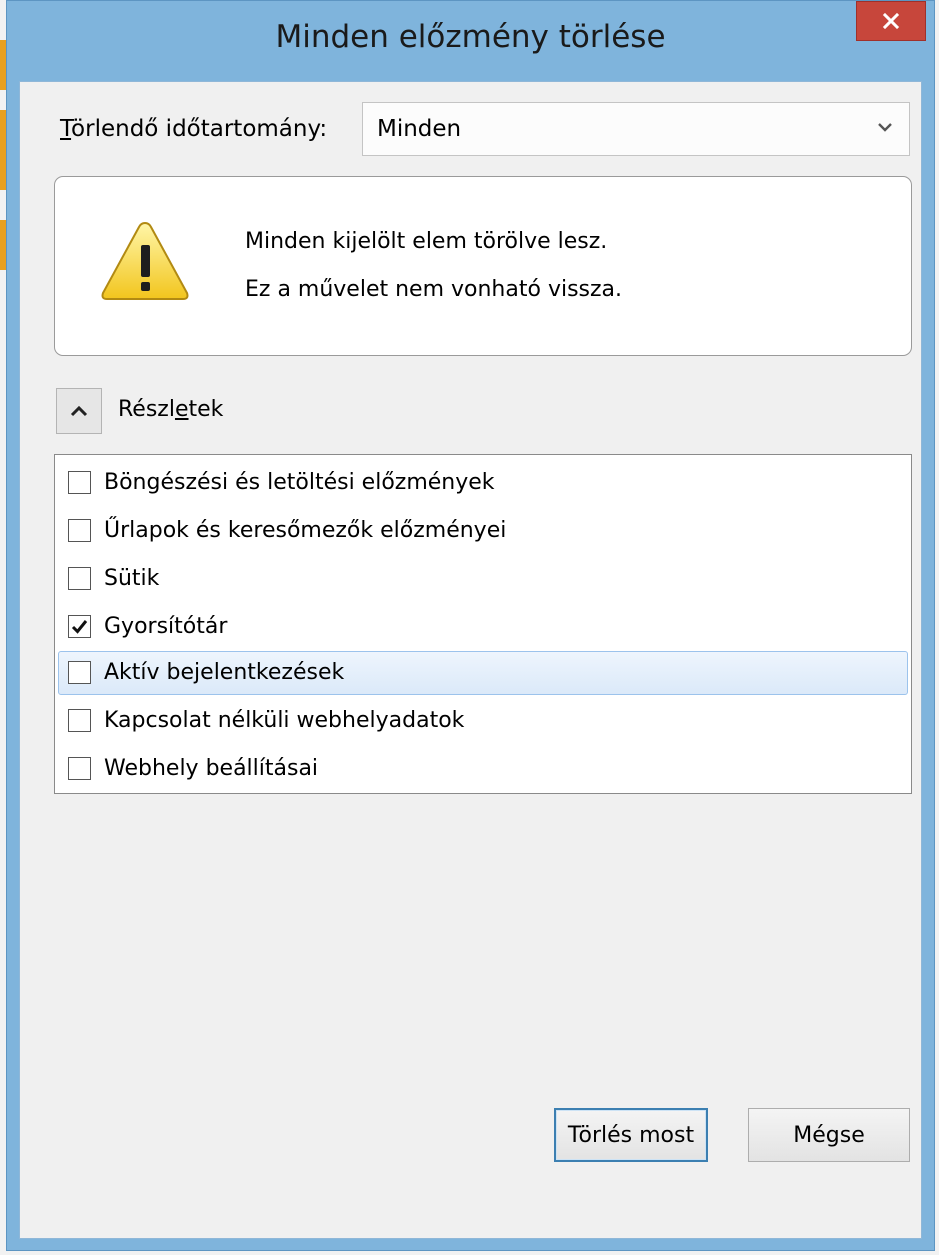 This screenshot has height=1255, width=939. I want to click on list-item-site-preferences: Webhely beállításai, so click(483, 769).